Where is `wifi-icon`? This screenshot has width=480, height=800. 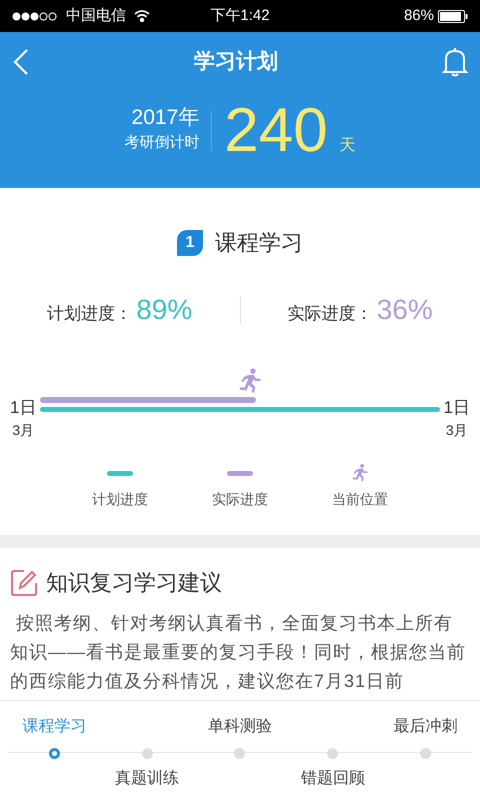 wifi-icon is located at coordinates (142, 16).